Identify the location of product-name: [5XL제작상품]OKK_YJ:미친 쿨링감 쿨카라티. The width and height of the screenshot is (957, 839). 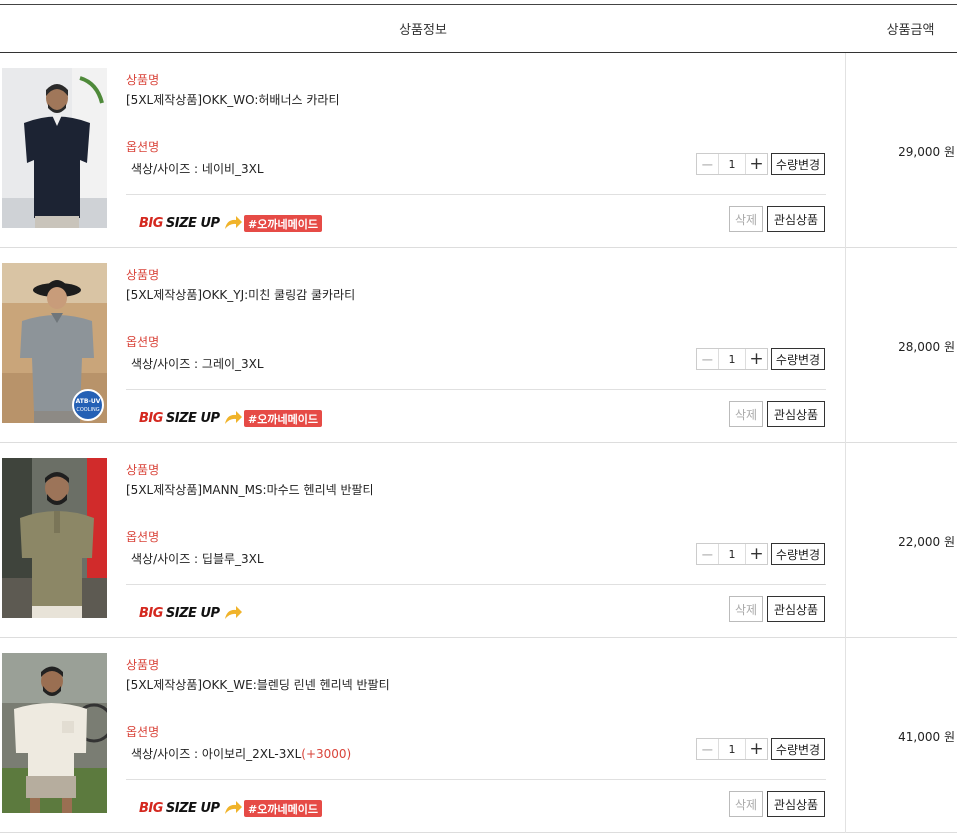
(240, 294).